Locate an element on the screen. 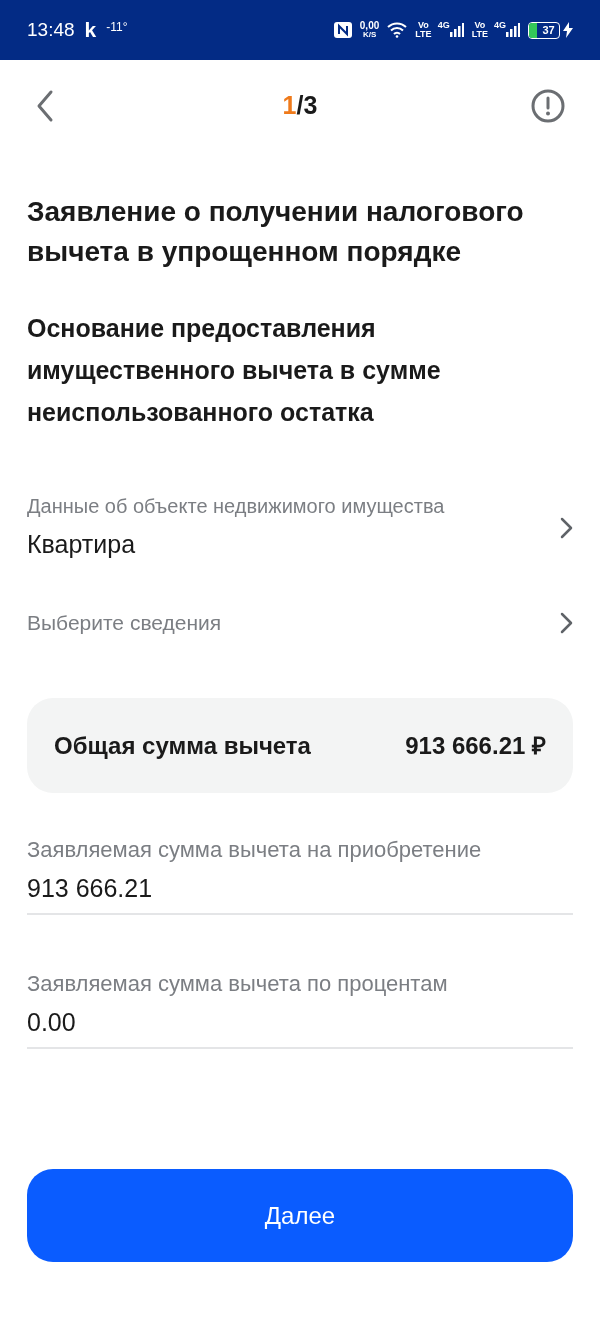  info-icon is located at coordinates (548, 106).